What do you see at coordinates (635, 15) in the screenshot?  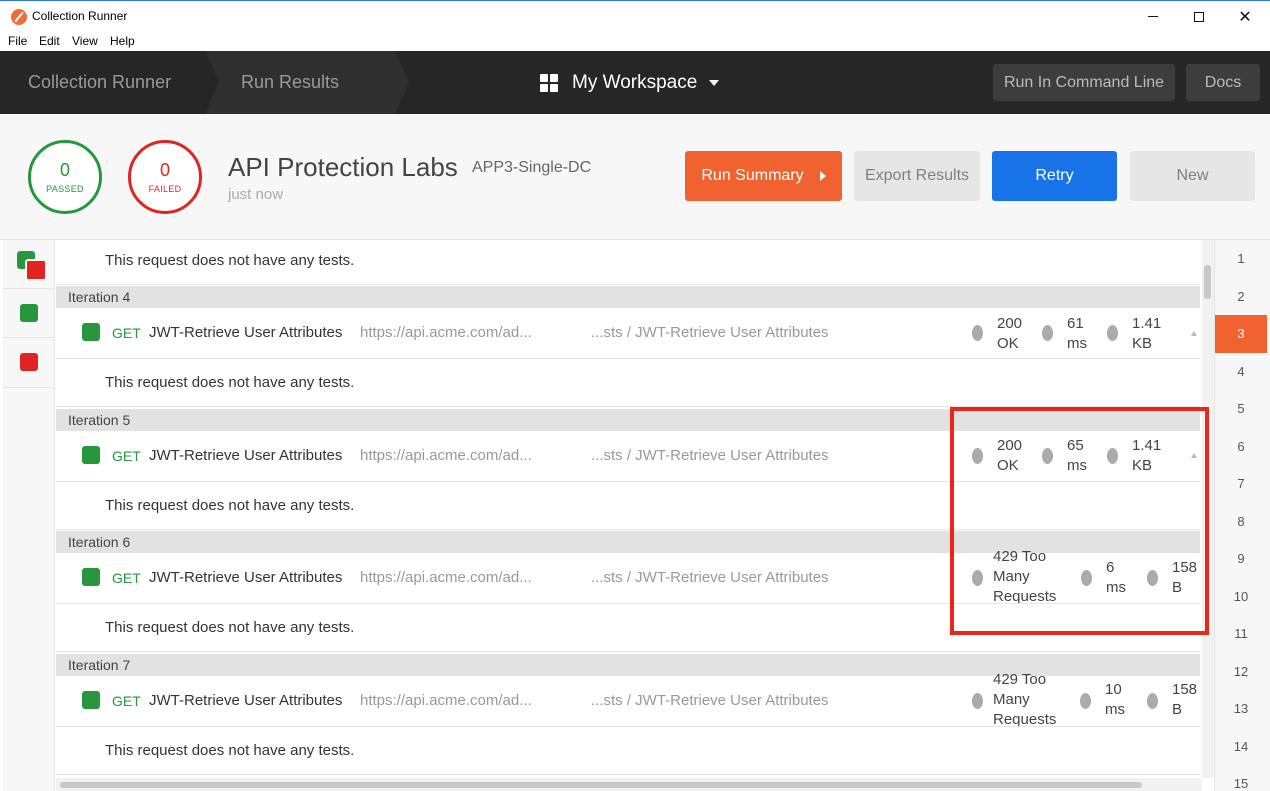 I see `title-bar: Collection Runner ✕` at bounding box center [635, 15].